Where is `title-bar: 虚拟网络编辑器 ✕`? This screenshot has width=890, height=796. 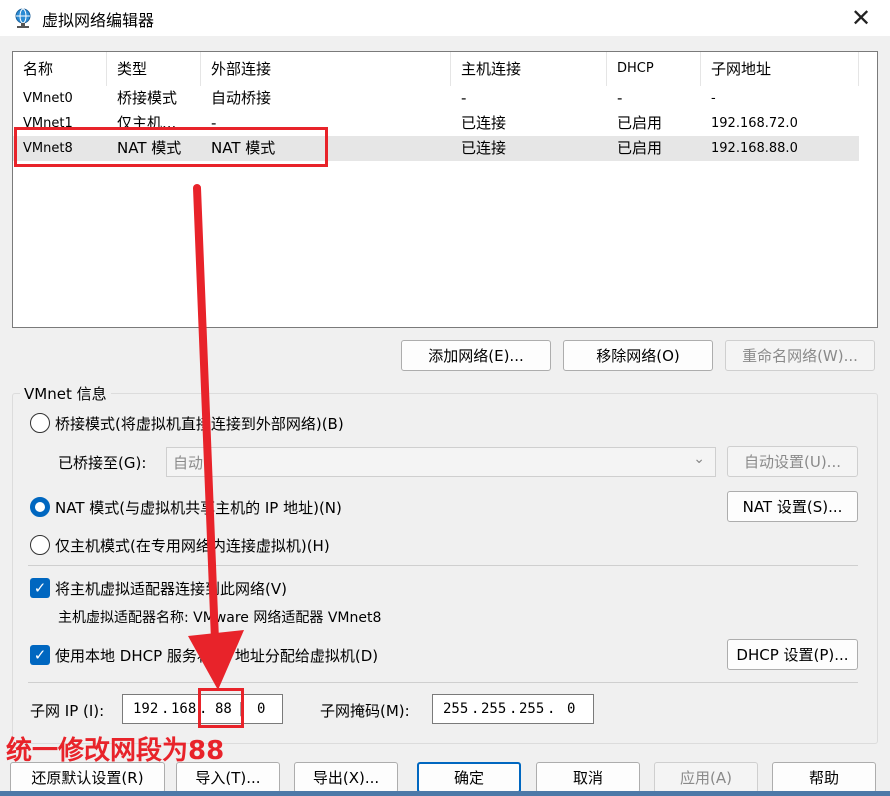 title-bar: 虚拟网络编辑器 ✕ is located at coordinates (445, 18).